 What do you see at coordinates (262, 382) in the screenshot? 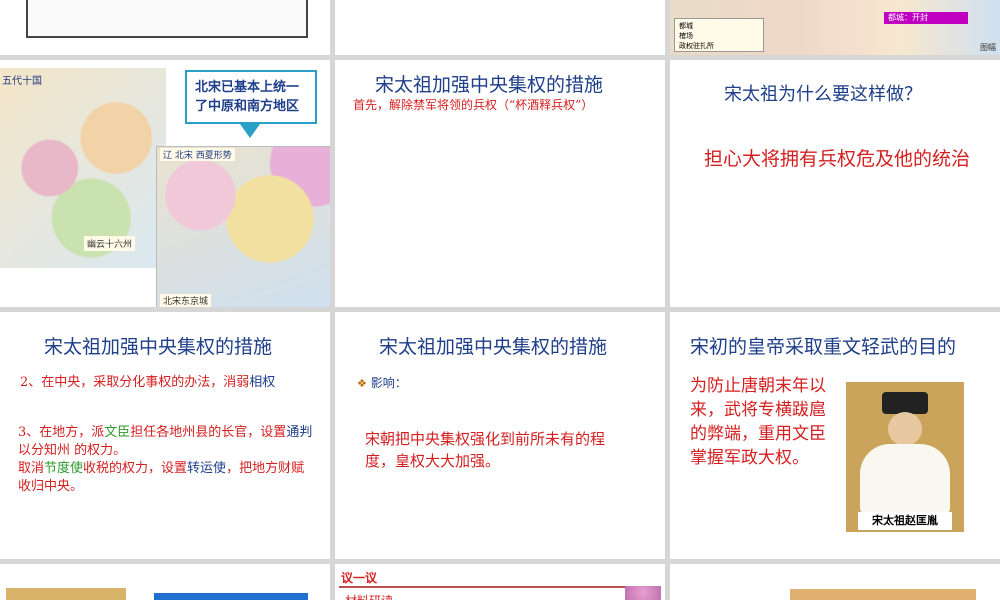
I see `point-2-highlight: 相权` at bounding box center [262, 382].